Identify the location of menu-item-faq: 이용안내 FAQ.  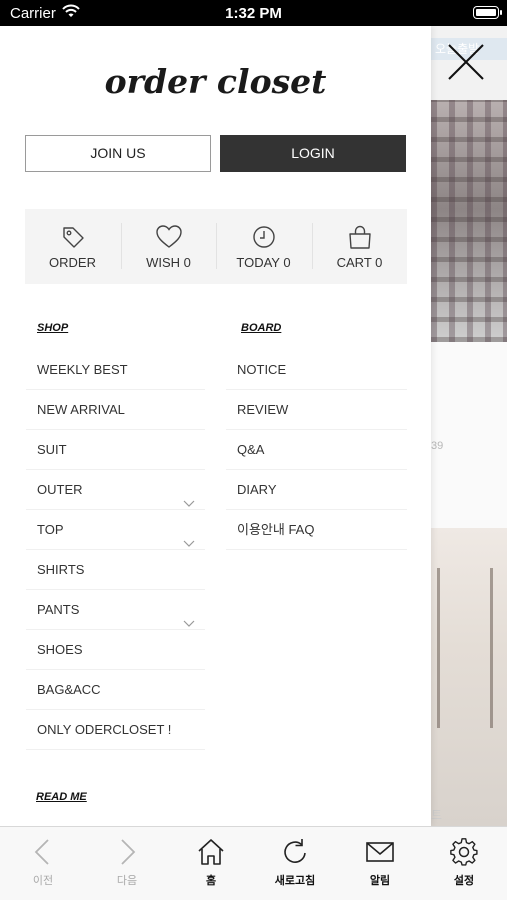
(316, 530).